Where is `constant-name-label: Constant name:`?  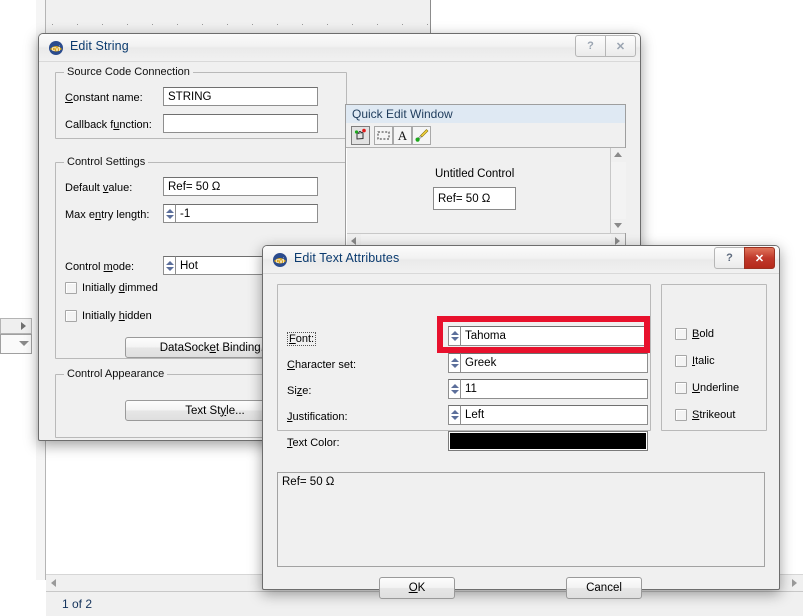
constant-name-label: Constant name: is located at coordinates (104, 98).